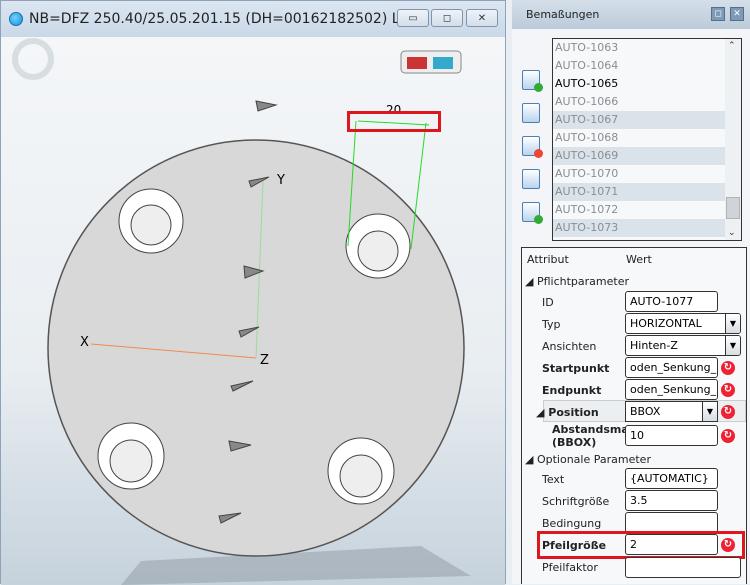 The image size is (750, 585). Describe the element at coordinates (394, 121) in the screenshot. I see `dimension-highlight` at that location.